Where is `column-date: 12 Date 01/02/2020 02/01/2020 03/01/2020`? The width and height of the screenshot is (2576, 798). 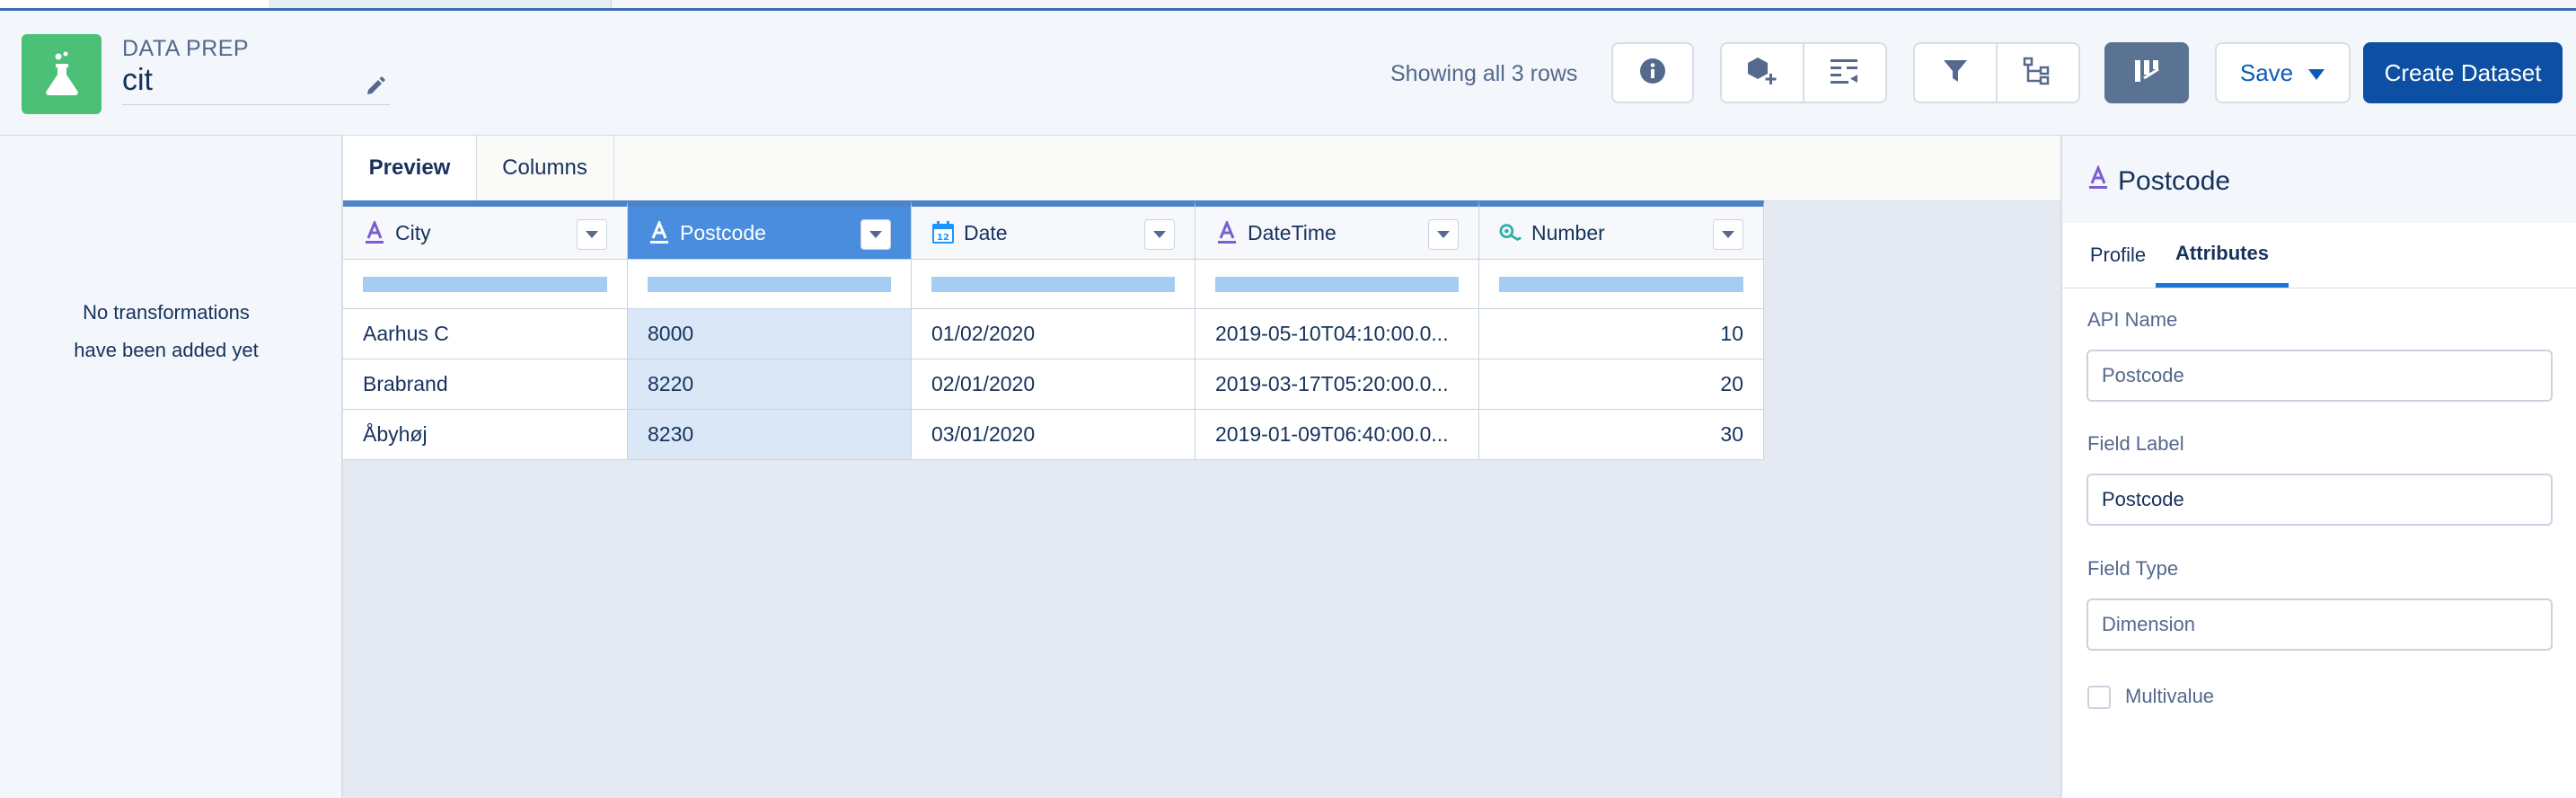 column-date: 12 Date 01/02/2020 02/01/2020 03/01/2020 is located at coordinates (1053, 330).